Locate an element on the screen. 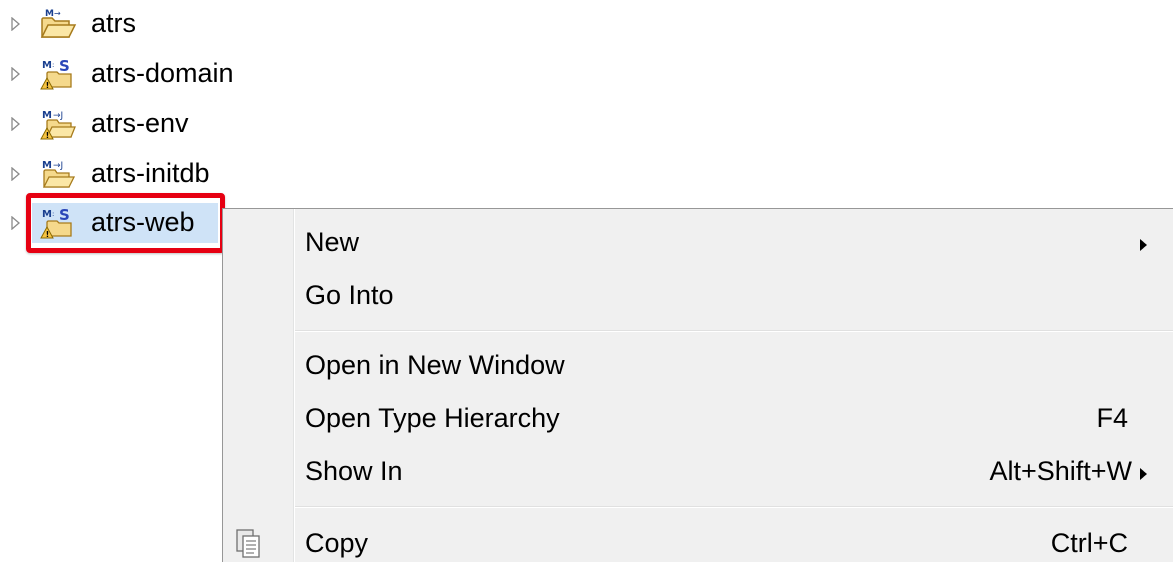 The width and height of the screenshot is (1173, 562). maven-spring-project-warning-icon: M : S ! is located at coordinates (59, 74).